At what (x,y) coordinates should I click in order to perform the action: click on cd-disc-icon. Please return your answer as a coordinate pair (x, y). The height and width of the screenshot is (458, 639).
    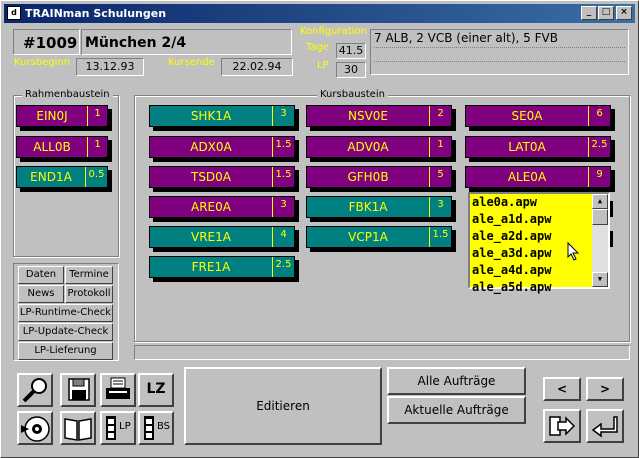
    Looking at the image, I should click on (35, 429).